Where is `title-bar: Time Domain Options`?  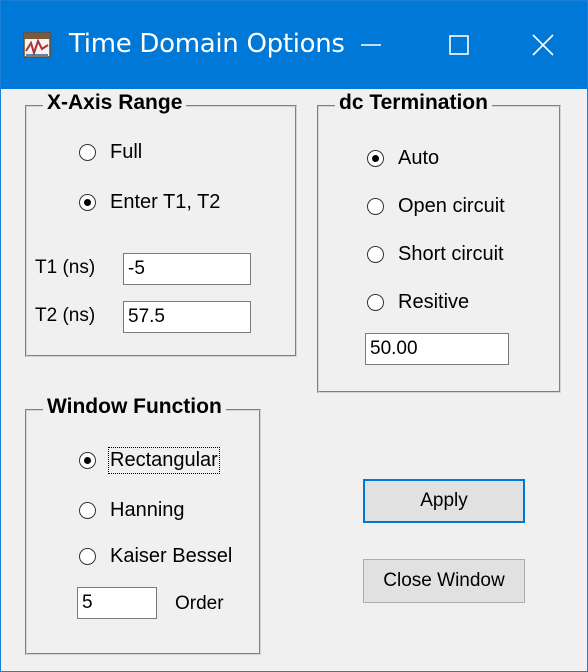
title-bar: Time Domain Options is located at coordinates (294, 45).